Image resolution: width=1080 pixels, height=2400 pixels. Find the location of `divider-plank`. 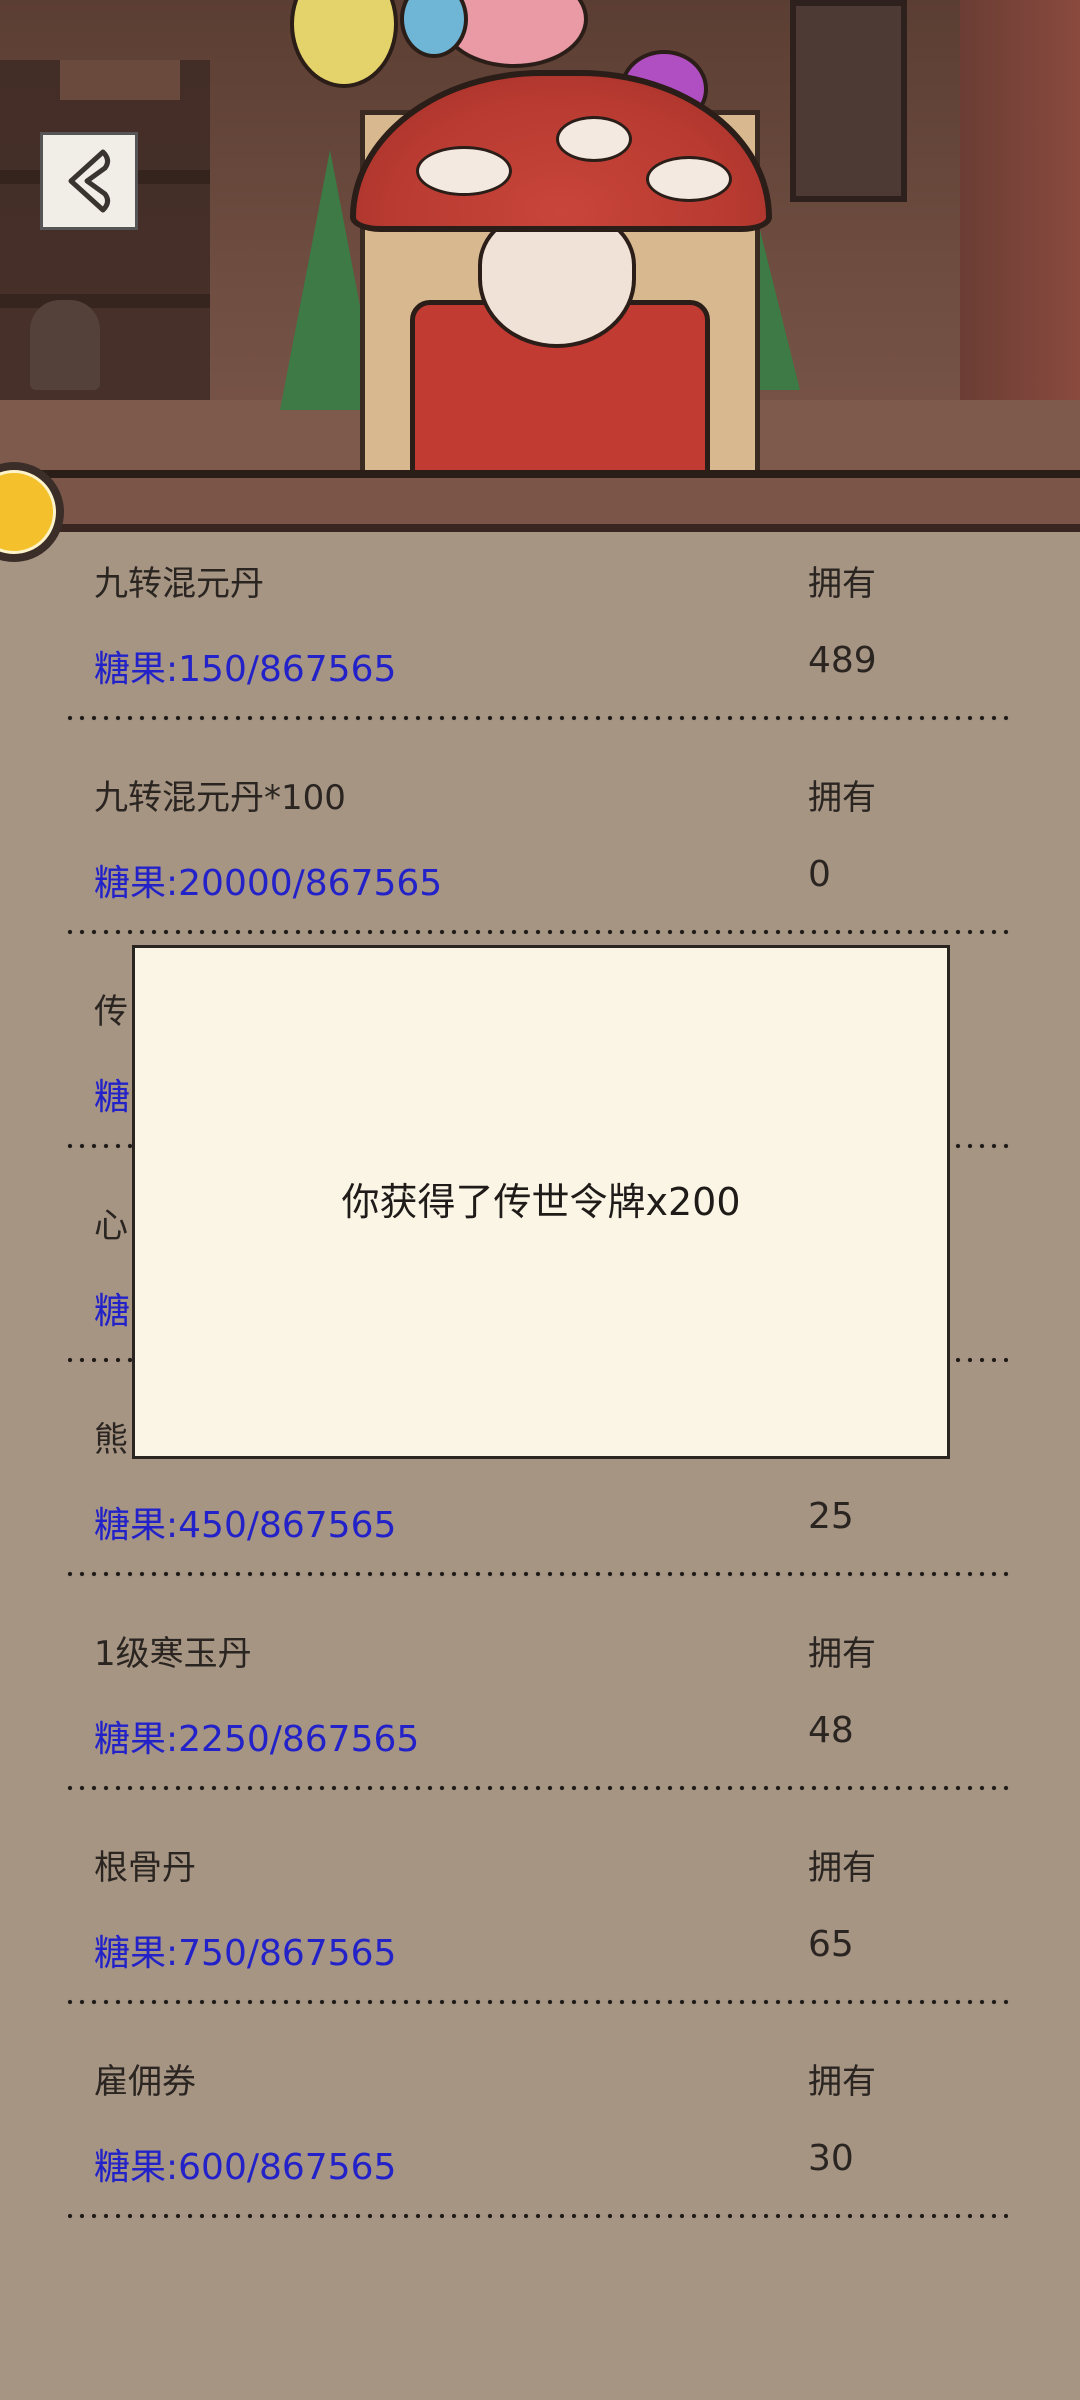

divider-plank is located at coordinates (540, 501).